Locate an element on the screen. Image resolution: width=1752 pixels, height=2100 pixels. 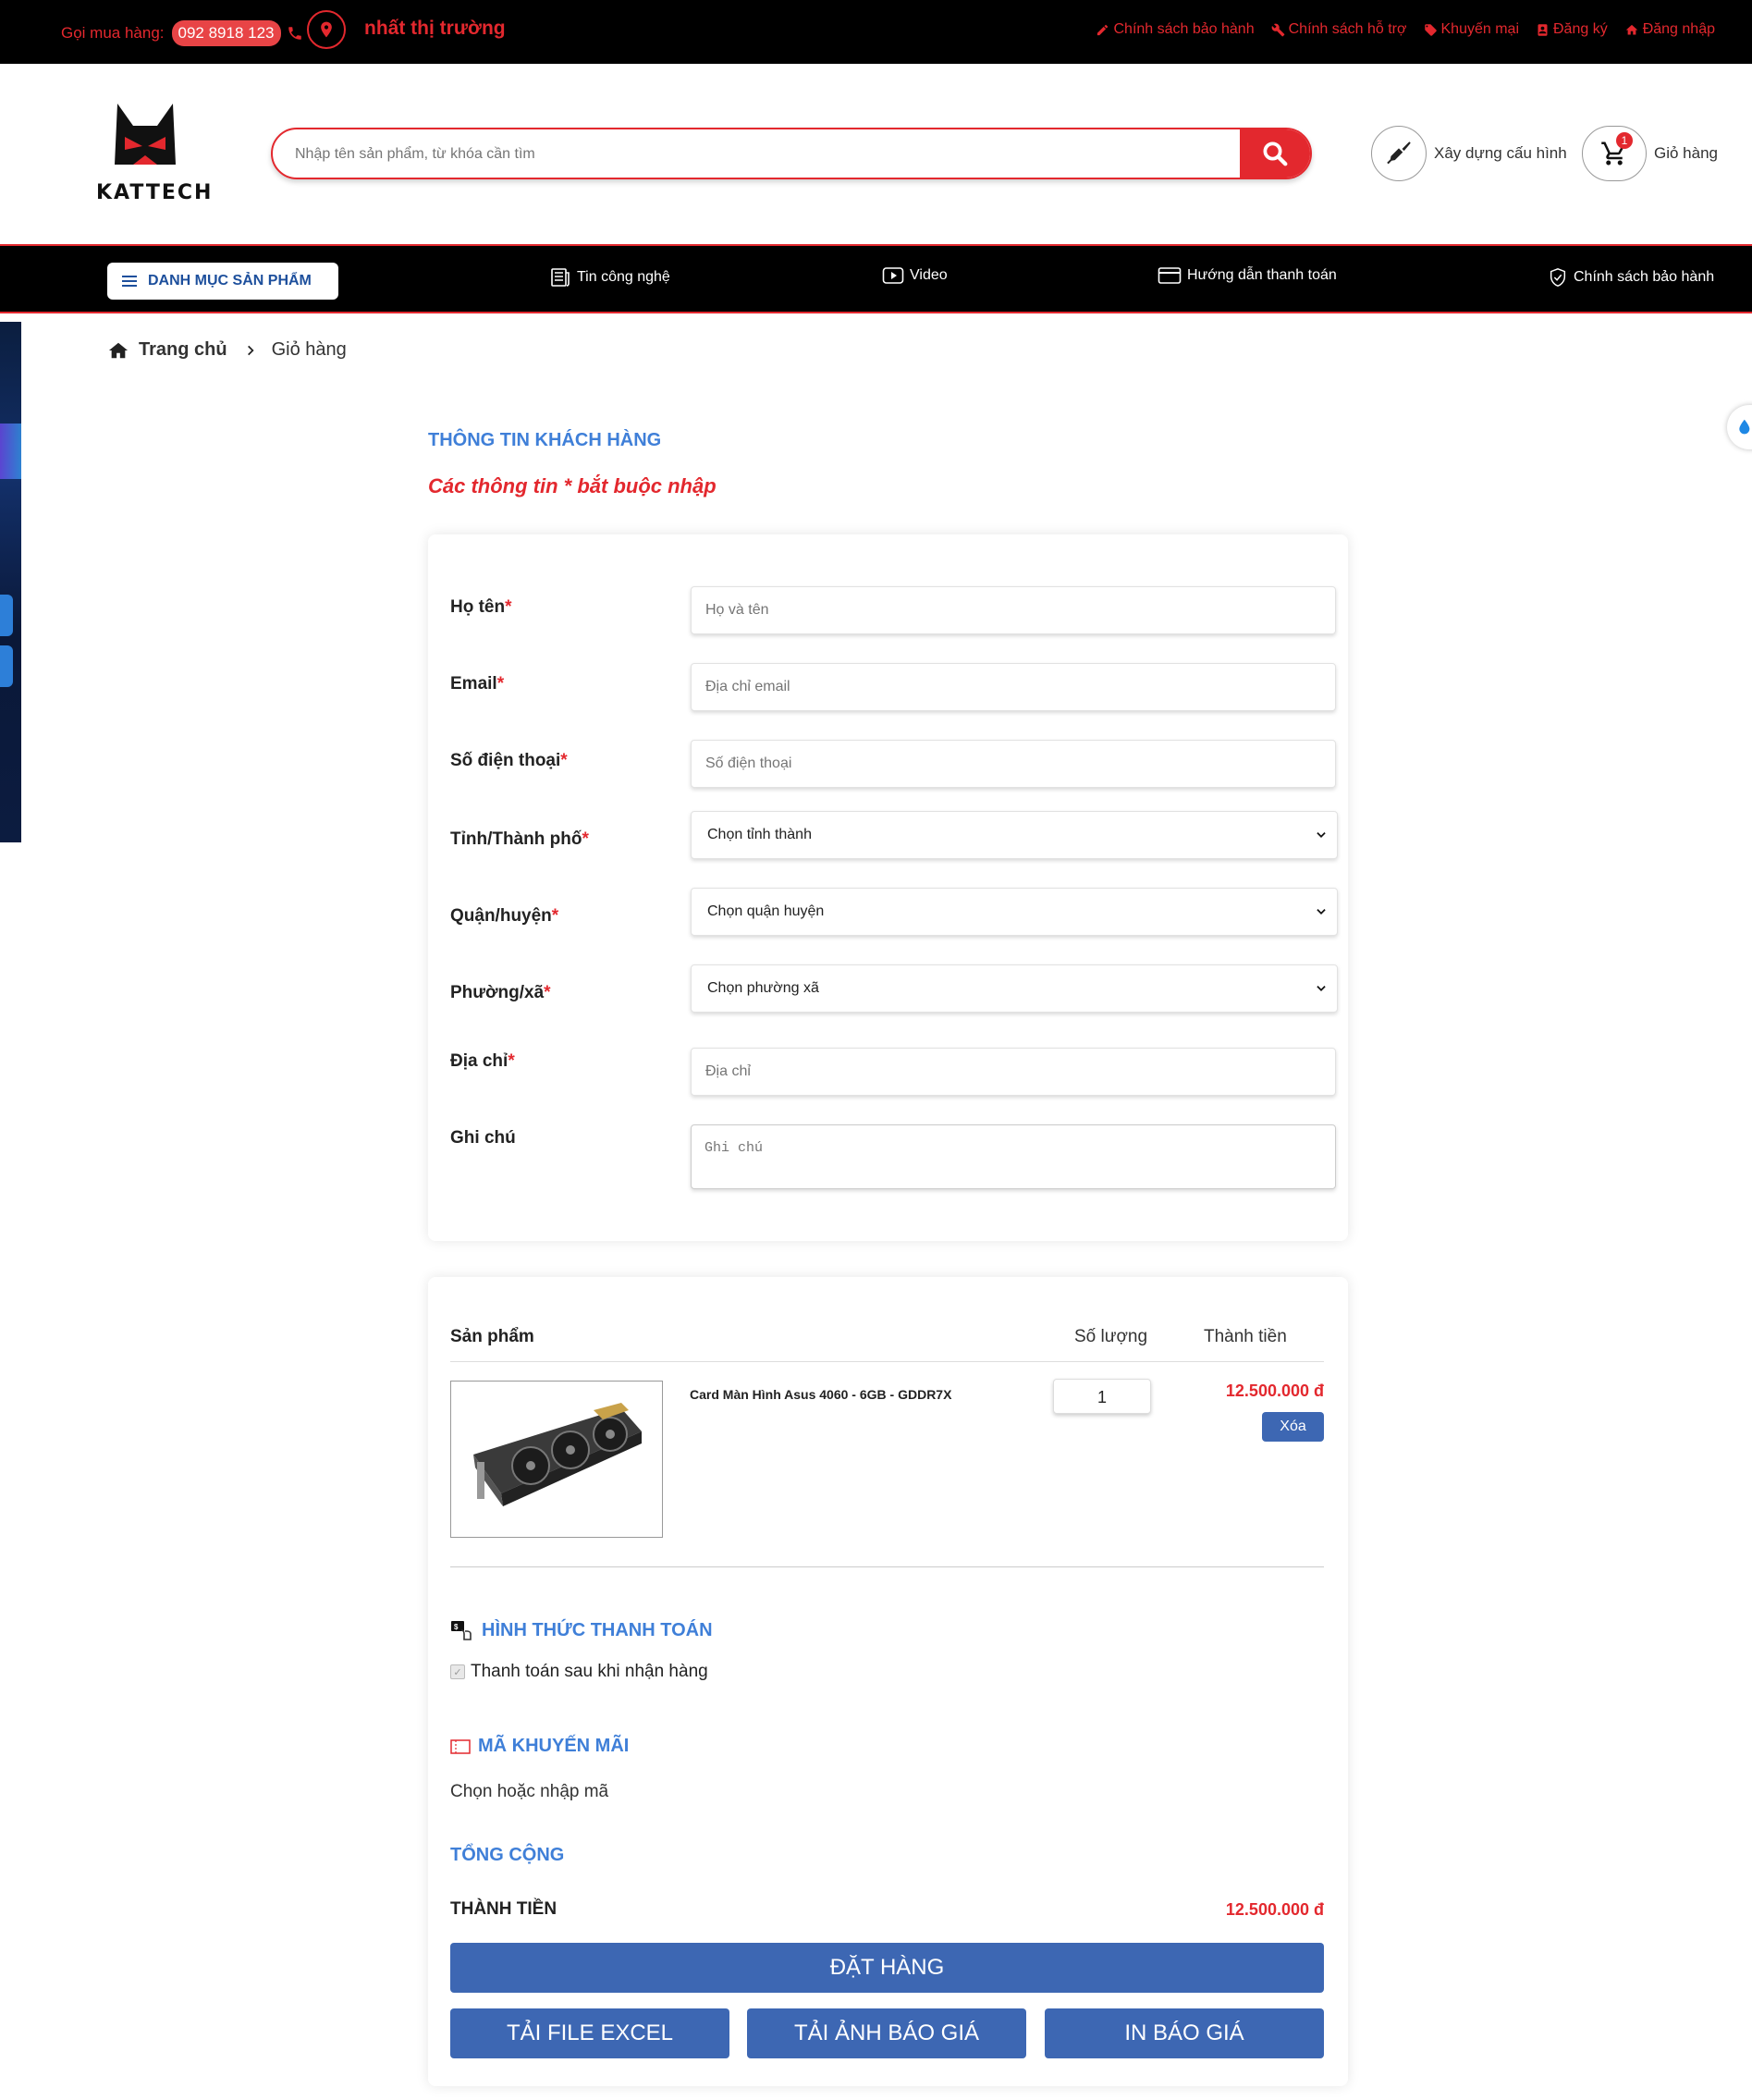
payment-method-title: $ HÌNH THỨC THANH TOÁN is located at coordinates (581, 1630).